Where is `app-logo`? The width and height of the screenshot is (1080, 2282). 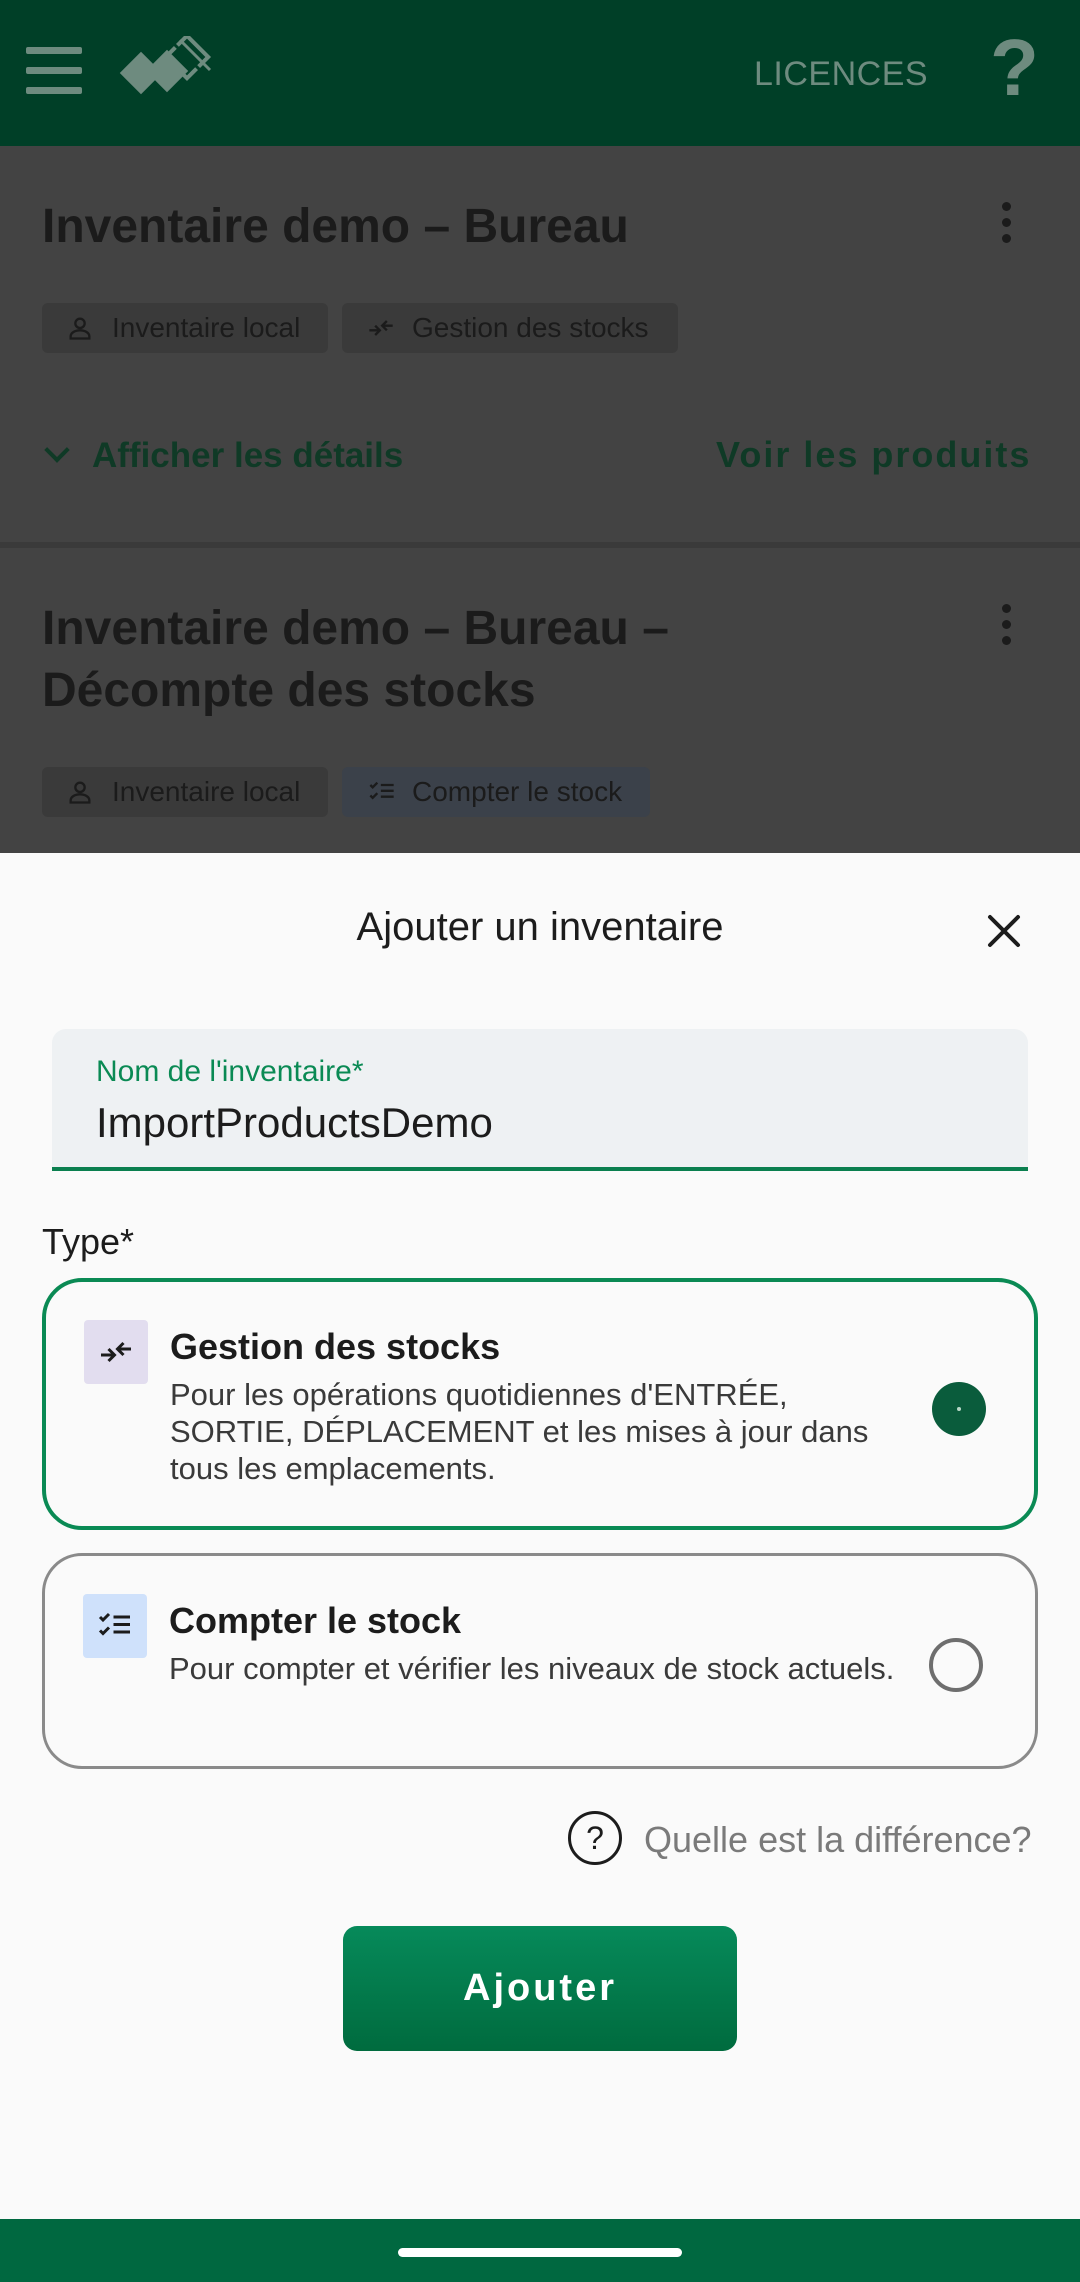
app-logo is located at coordinates (165, 65).